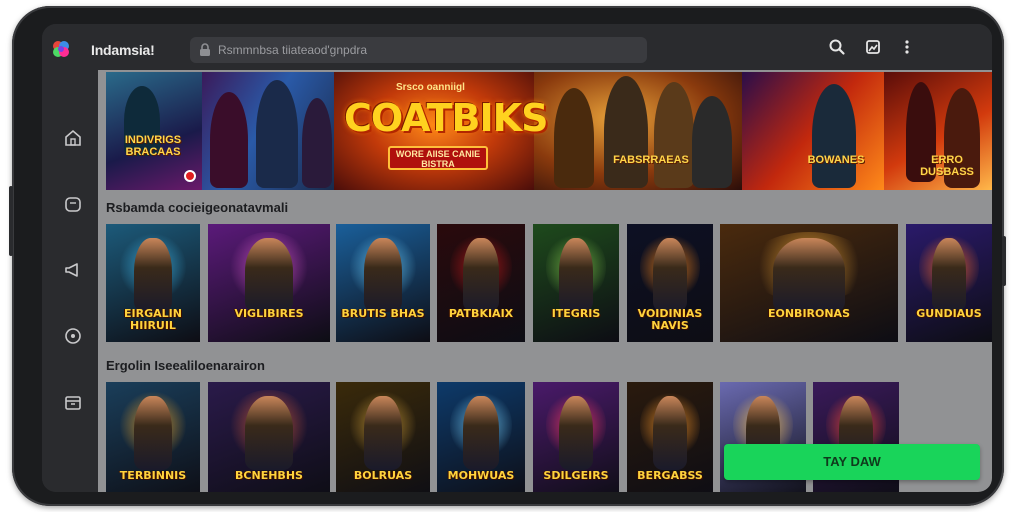  Describe the element at coordinates (292, 50) in the screenshot. I see `search-input: Rsmmnbsa tiiateaod'gnpdra` at that location.